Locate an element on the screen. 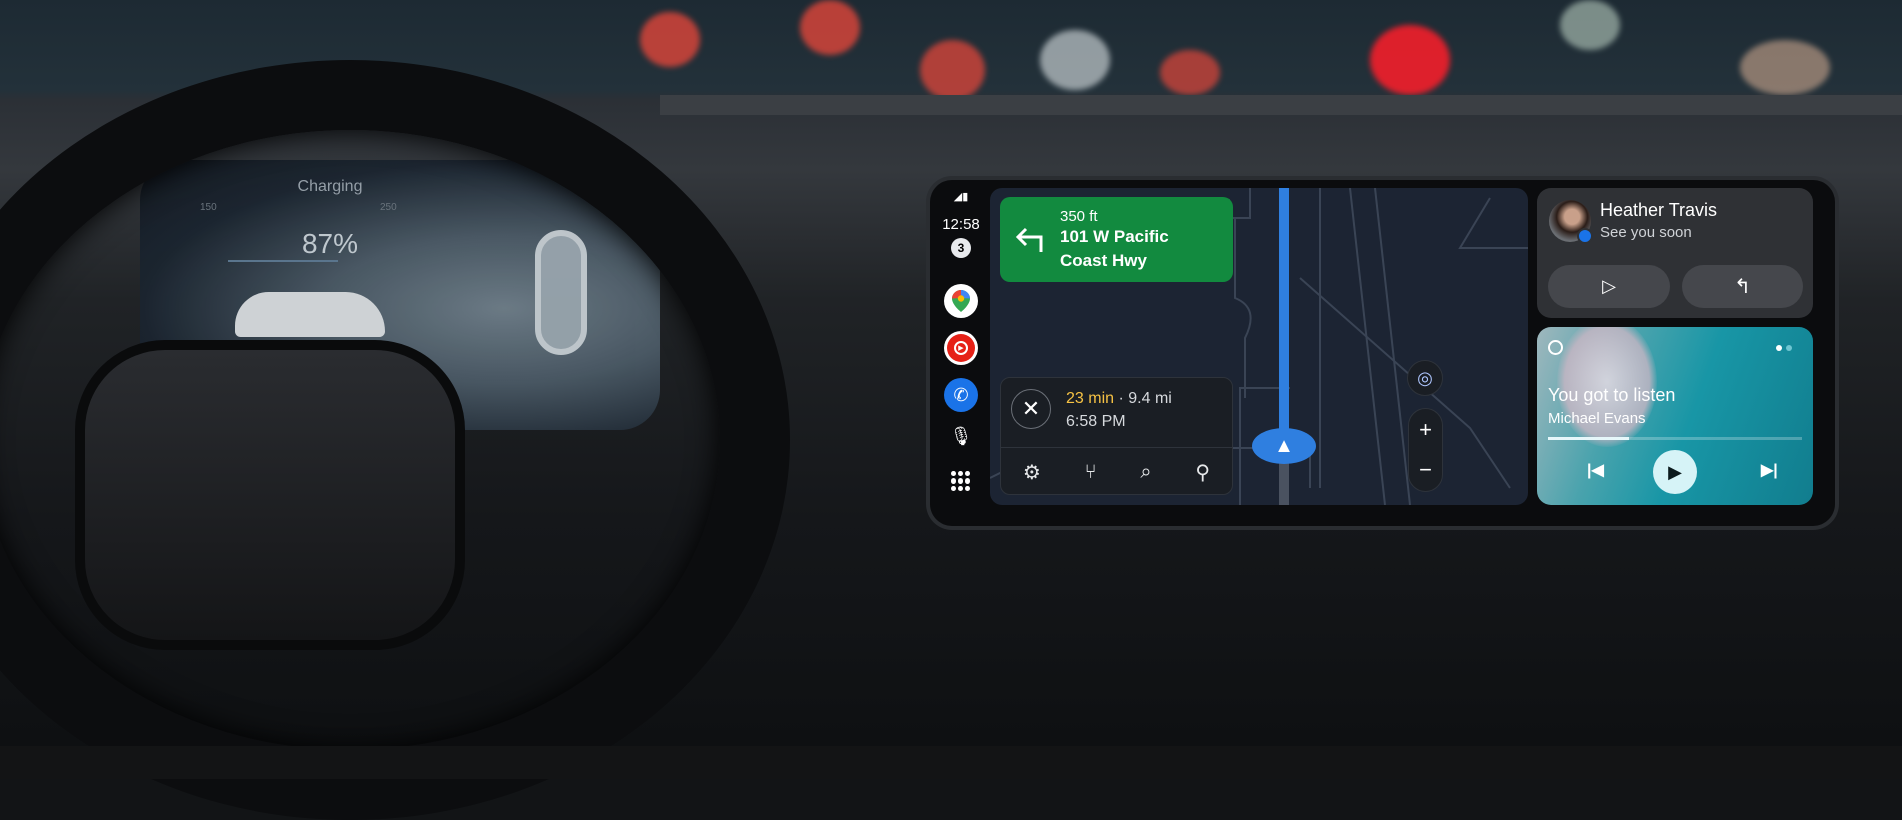  play-message-button: ▷ is located at coordinates (1609, 286).